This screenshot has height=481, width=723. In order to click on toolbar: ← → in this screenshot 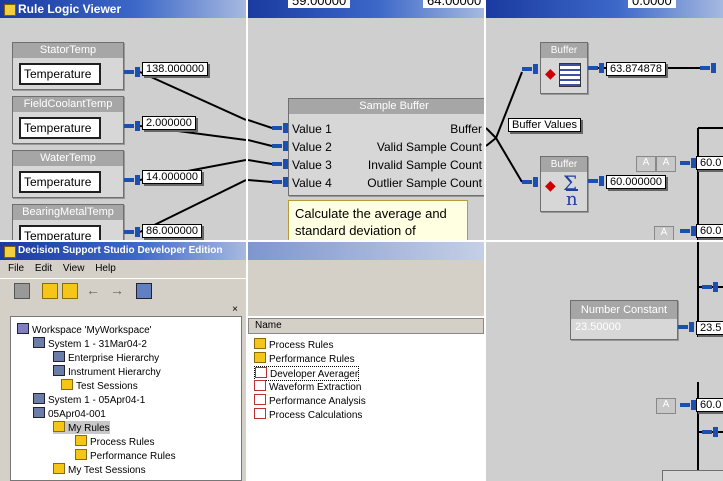, I will do `click(123, 291)`.